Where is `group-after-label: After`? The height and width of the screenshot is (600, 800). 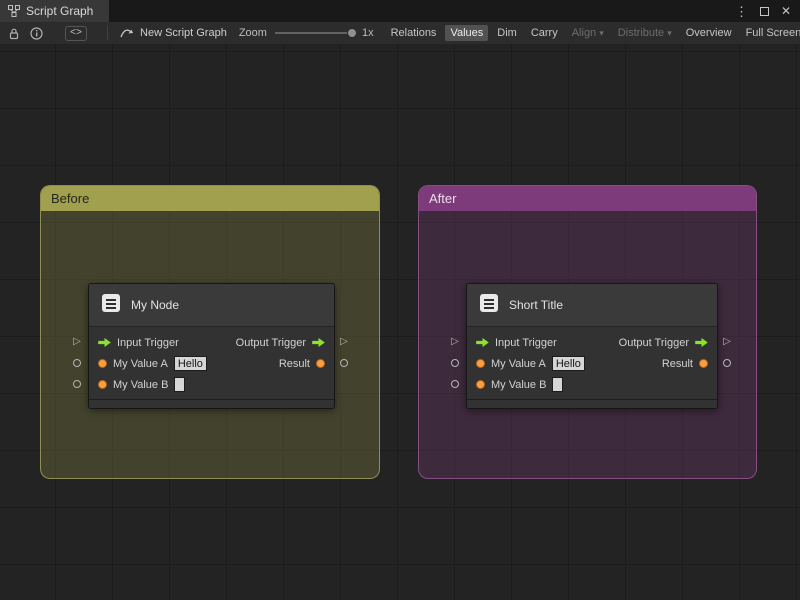 group-after-label: After is located at coordinates (443, 198).